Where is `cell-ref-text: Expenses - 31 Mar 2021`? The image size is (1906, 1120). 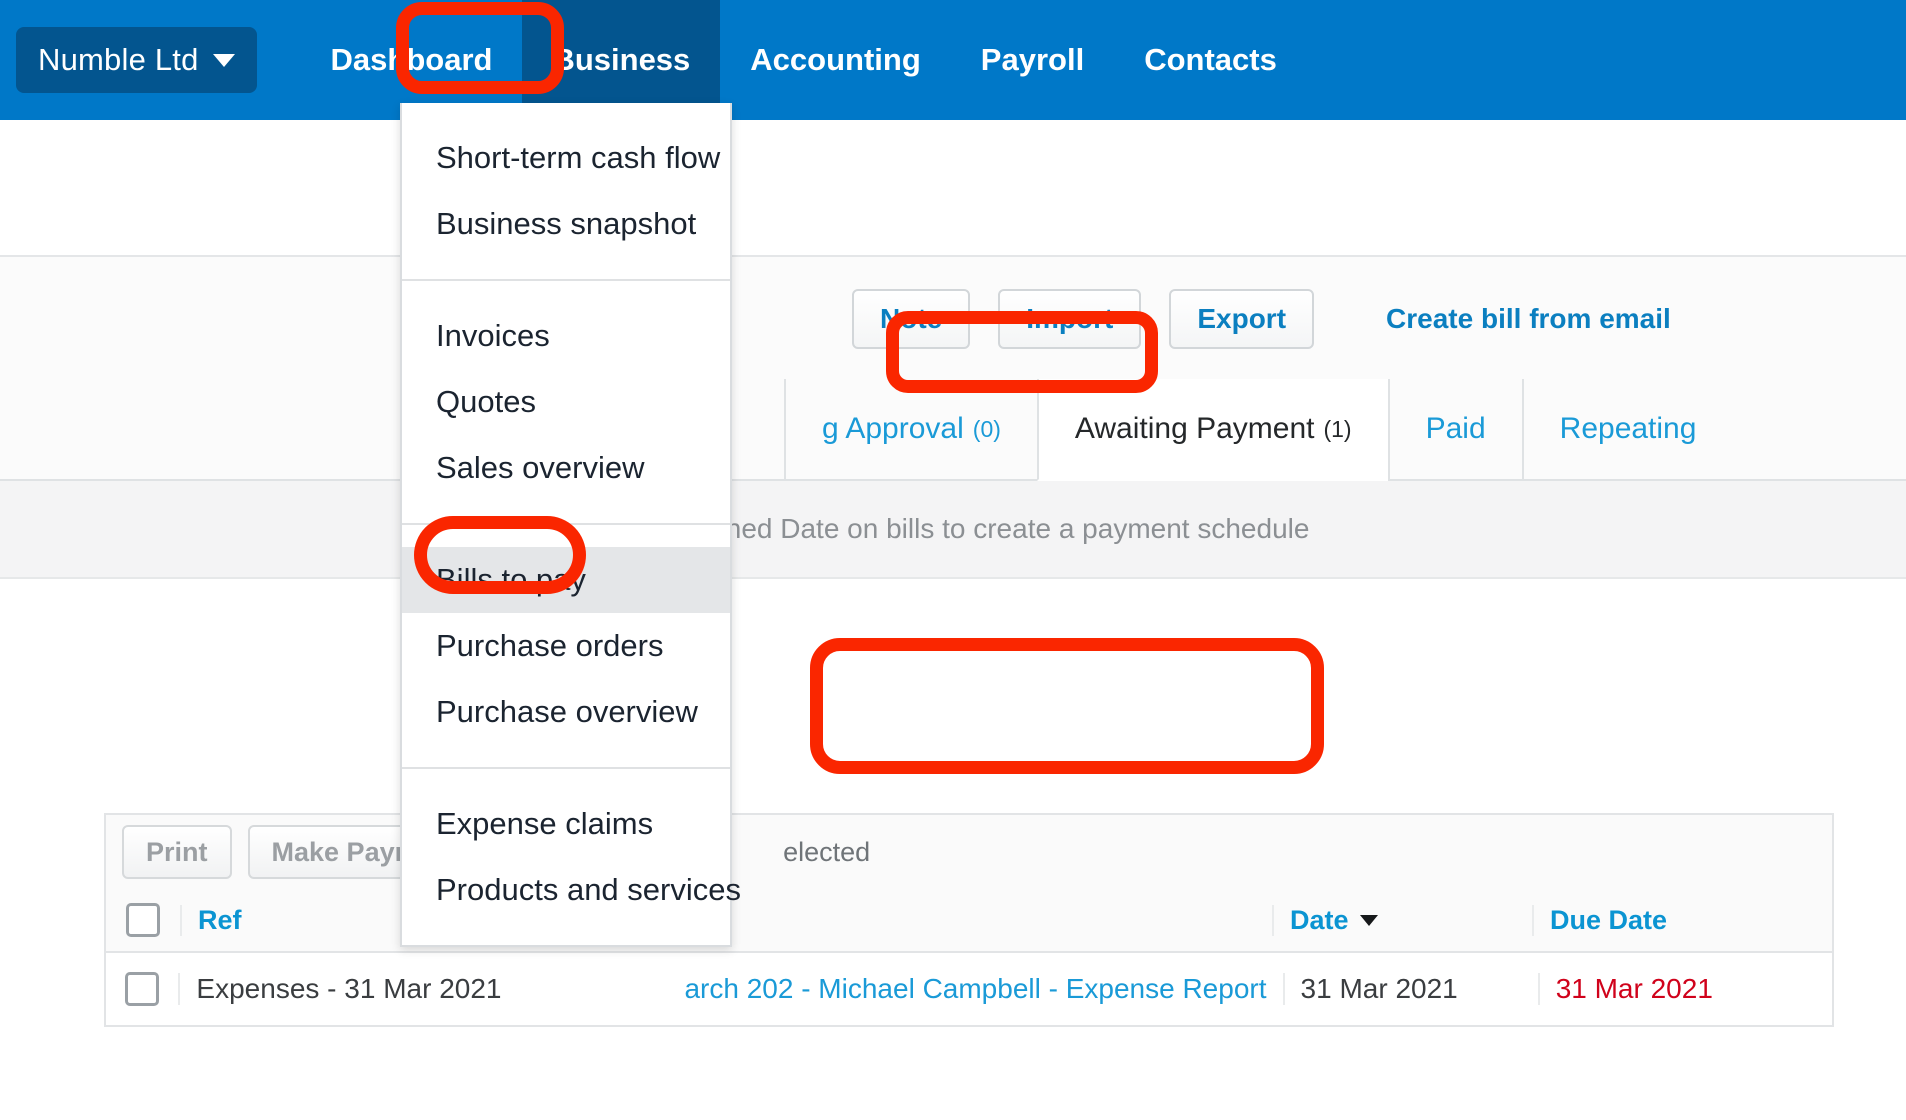 cell-ref-text: Expenses - 31 Mar 2021 is located at coordinates (349, 988).